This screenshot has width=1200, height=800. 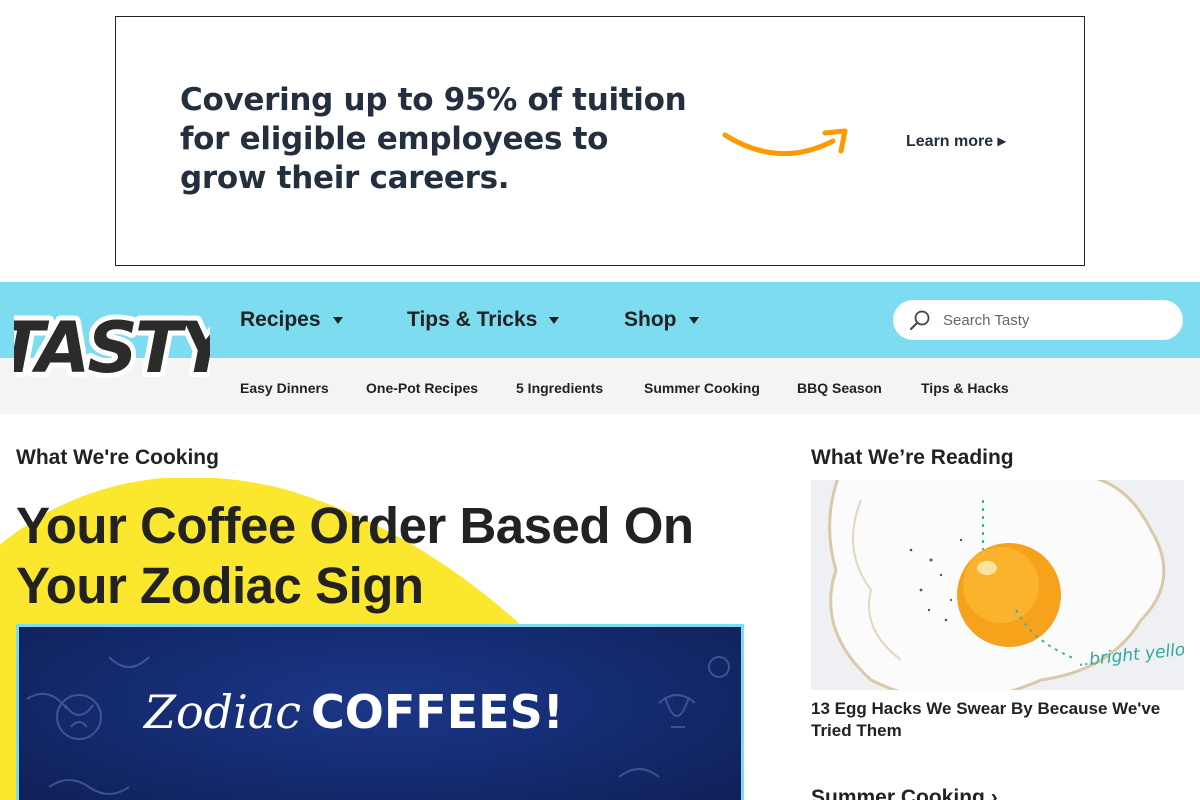 What do you see at coordinates (112, 348) in the screenshot?
I see `logo-text: TASTY` at bounding box center [112, 348].